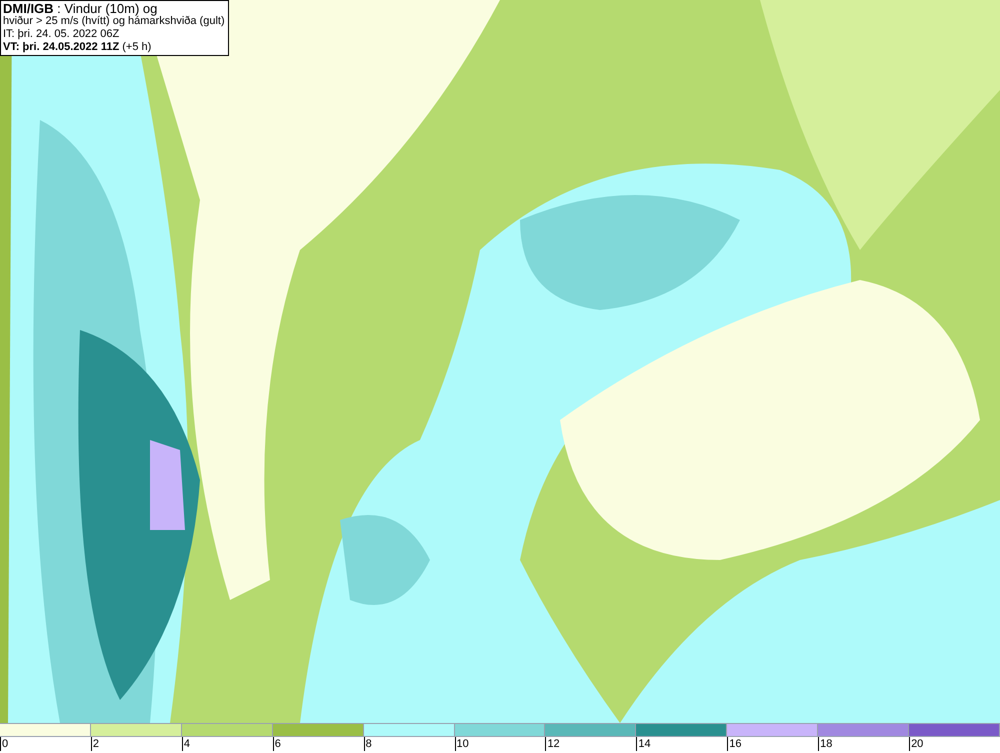  What do you see at coordinates (96, 744) in the screenshot?
I see `legend-tick-label: 2` at bounding box center [96, 744].